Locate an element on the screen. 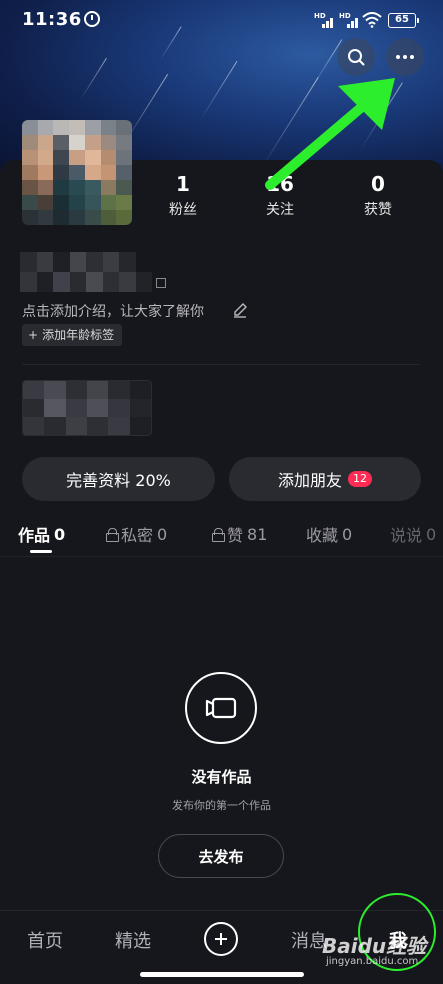 The image size is (443, 984). search-icon is located at coordinates (356, 57).